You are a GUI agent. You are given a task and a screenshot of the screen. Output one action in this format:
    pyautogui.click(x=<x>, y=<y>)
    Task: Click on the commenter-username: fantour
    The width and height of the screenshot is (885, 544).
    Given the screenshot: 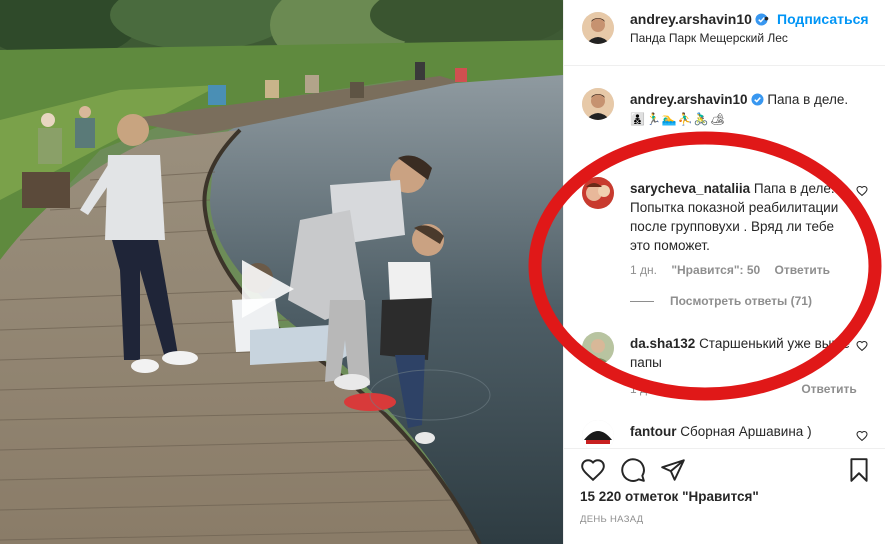 What is the action you would take?
    pyautogui.click(x=653, y=431)
    